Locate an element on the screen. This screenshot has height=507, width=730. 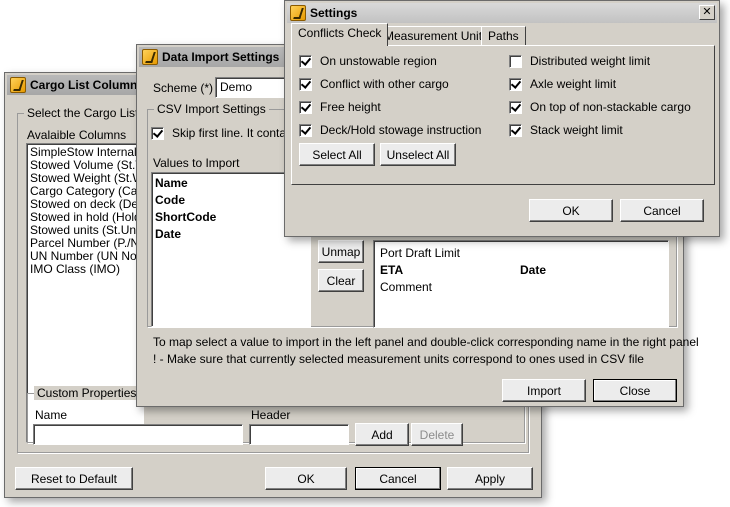
window-title: Data Import Settings is located at coordinates (221, 57).